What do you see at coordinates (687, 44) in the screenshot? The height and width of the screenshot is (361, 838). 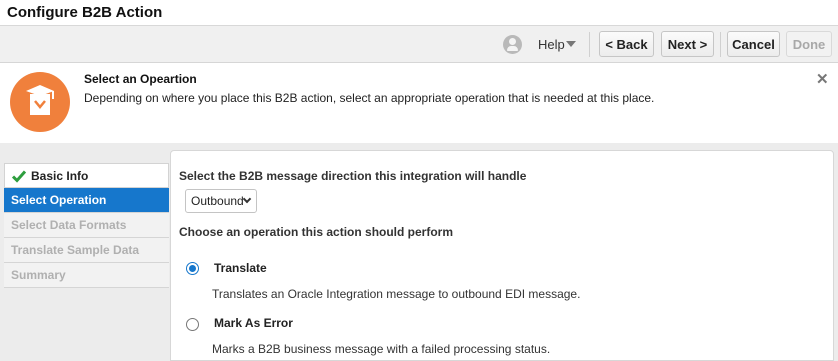 I see `next-button: Next >` at bounding box center [687, 44].